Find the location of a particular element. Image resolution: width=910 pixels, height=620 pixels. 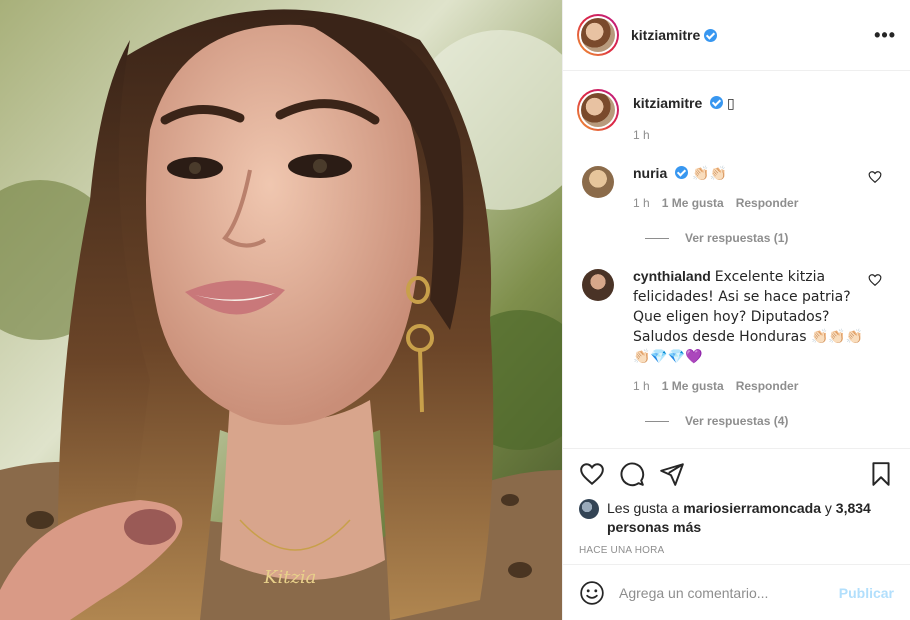

likes-joiner: y is located at coordinates (828, 508).